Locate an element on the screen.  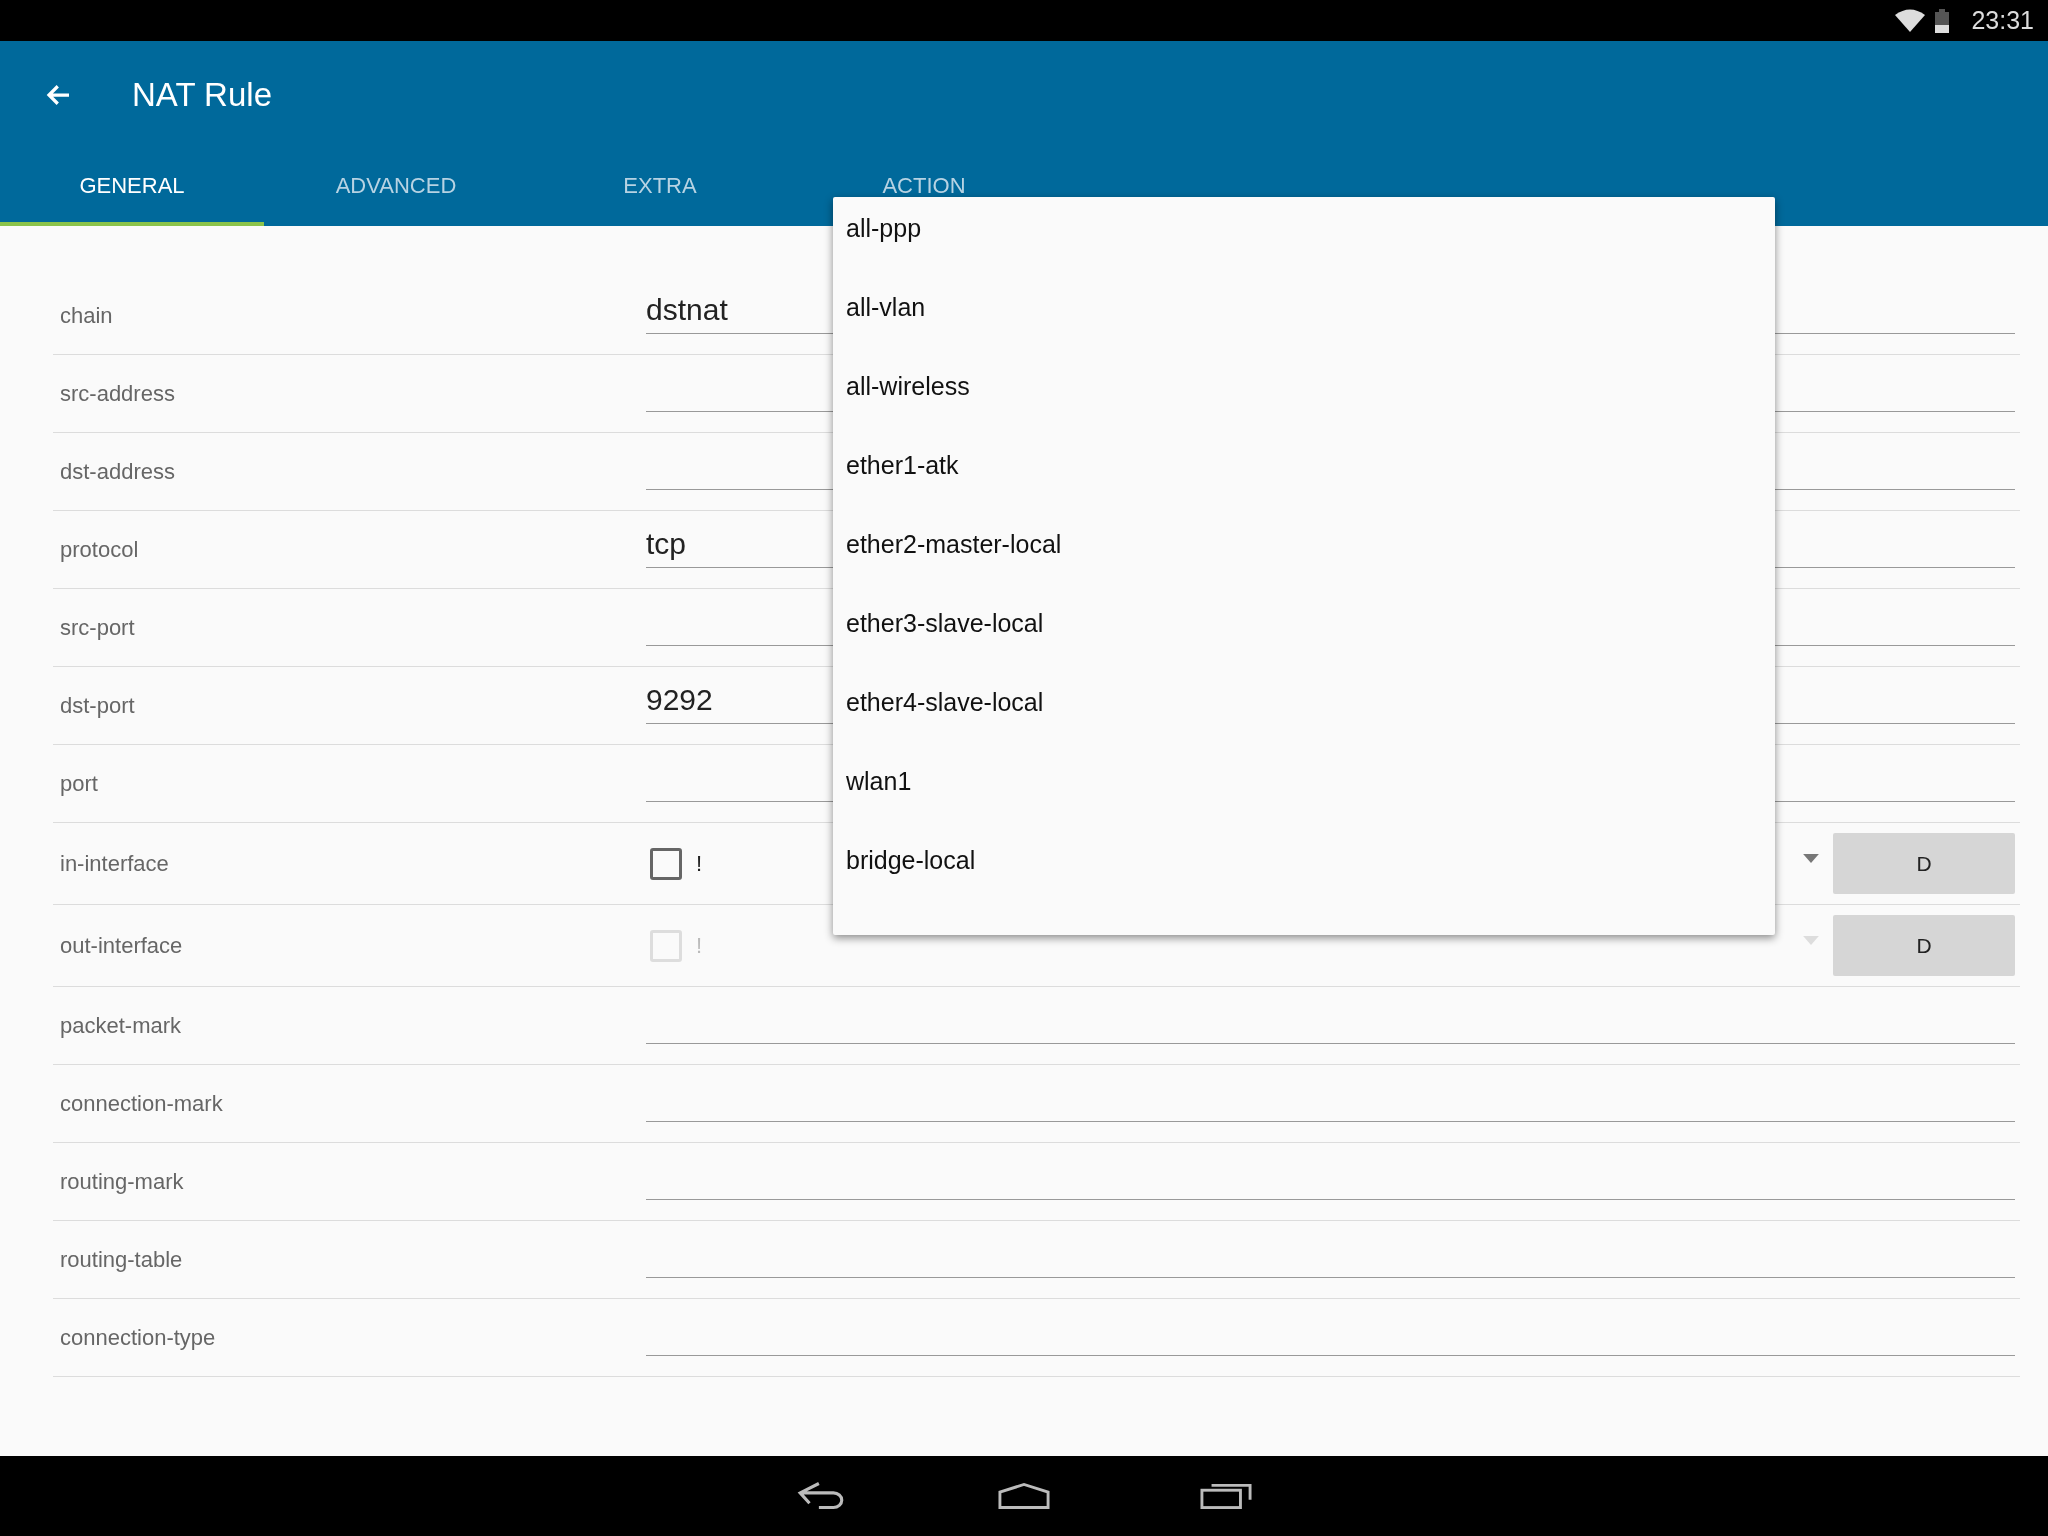
recent-apps-icon is located at coordinates (1226, 1496).